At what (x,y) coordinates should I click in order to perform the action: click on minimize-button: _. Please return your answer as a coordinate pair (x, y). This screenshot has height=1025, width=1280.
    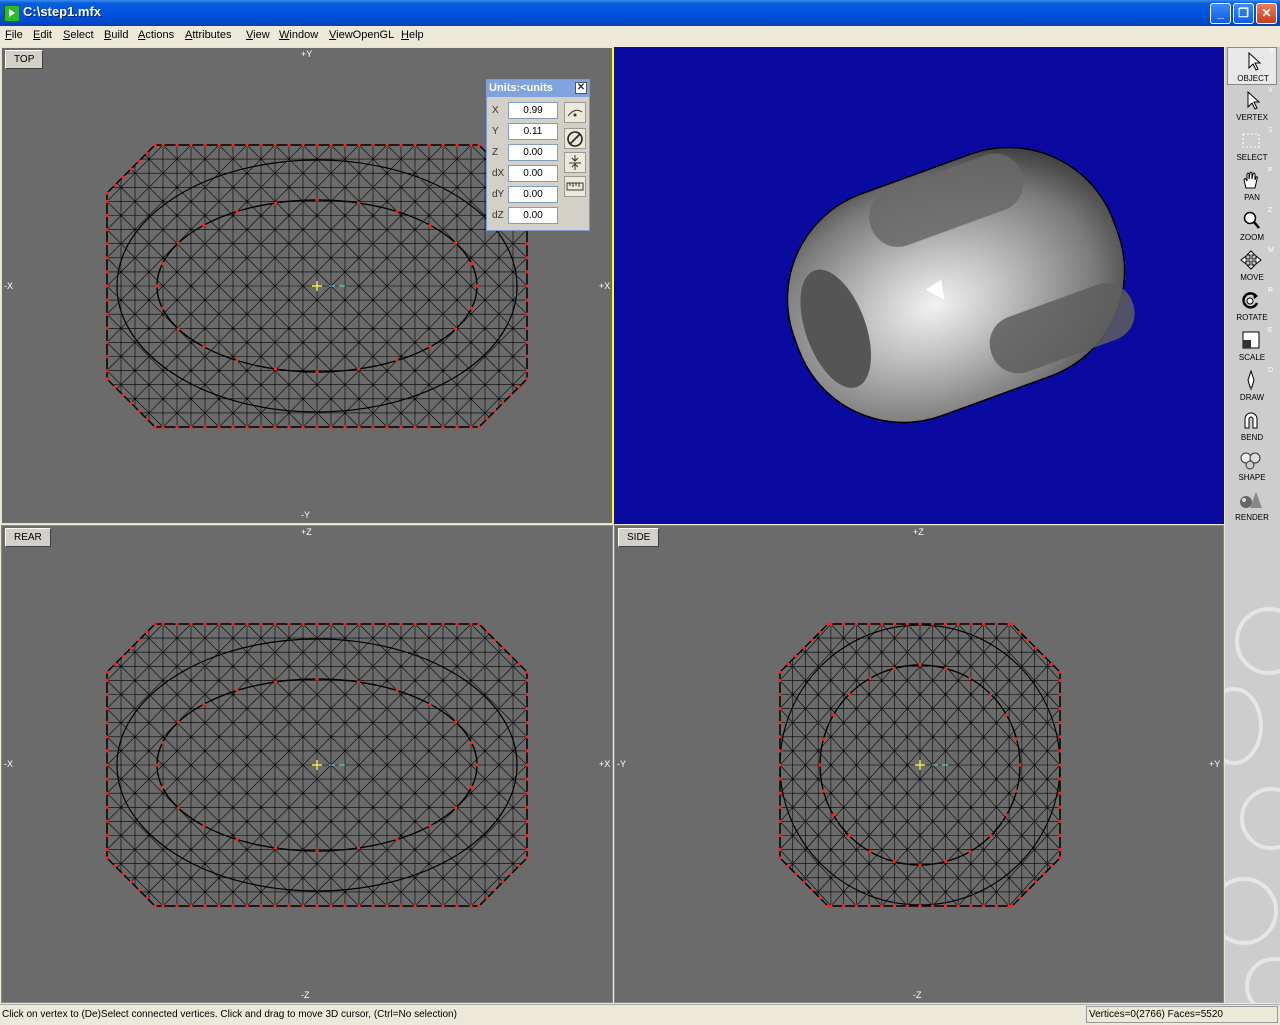
    Looking at the image, I should click on (1220, 13).